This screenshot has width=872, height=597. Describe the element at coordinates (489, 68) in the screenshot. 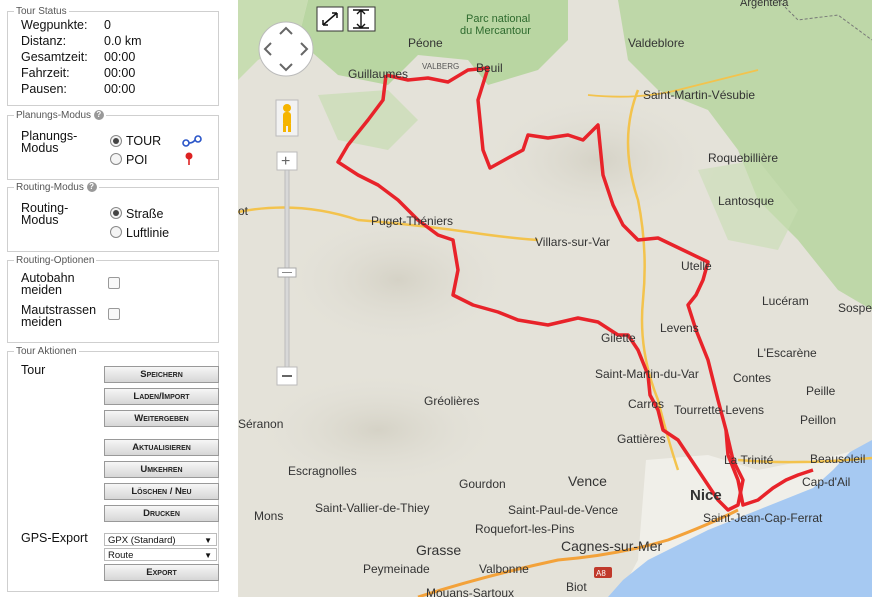

I see `map-label: Beuil` at that location.